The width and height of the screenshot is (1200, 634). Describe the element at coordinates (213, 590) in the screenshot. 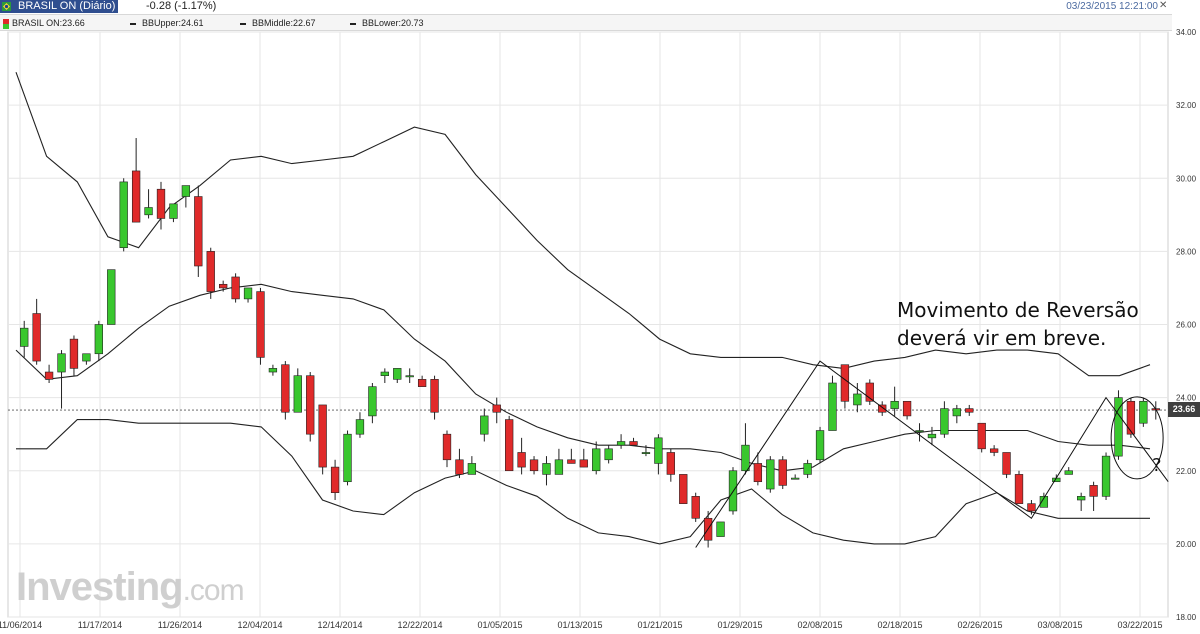

I see `watermark-suffix: .com` at that location.